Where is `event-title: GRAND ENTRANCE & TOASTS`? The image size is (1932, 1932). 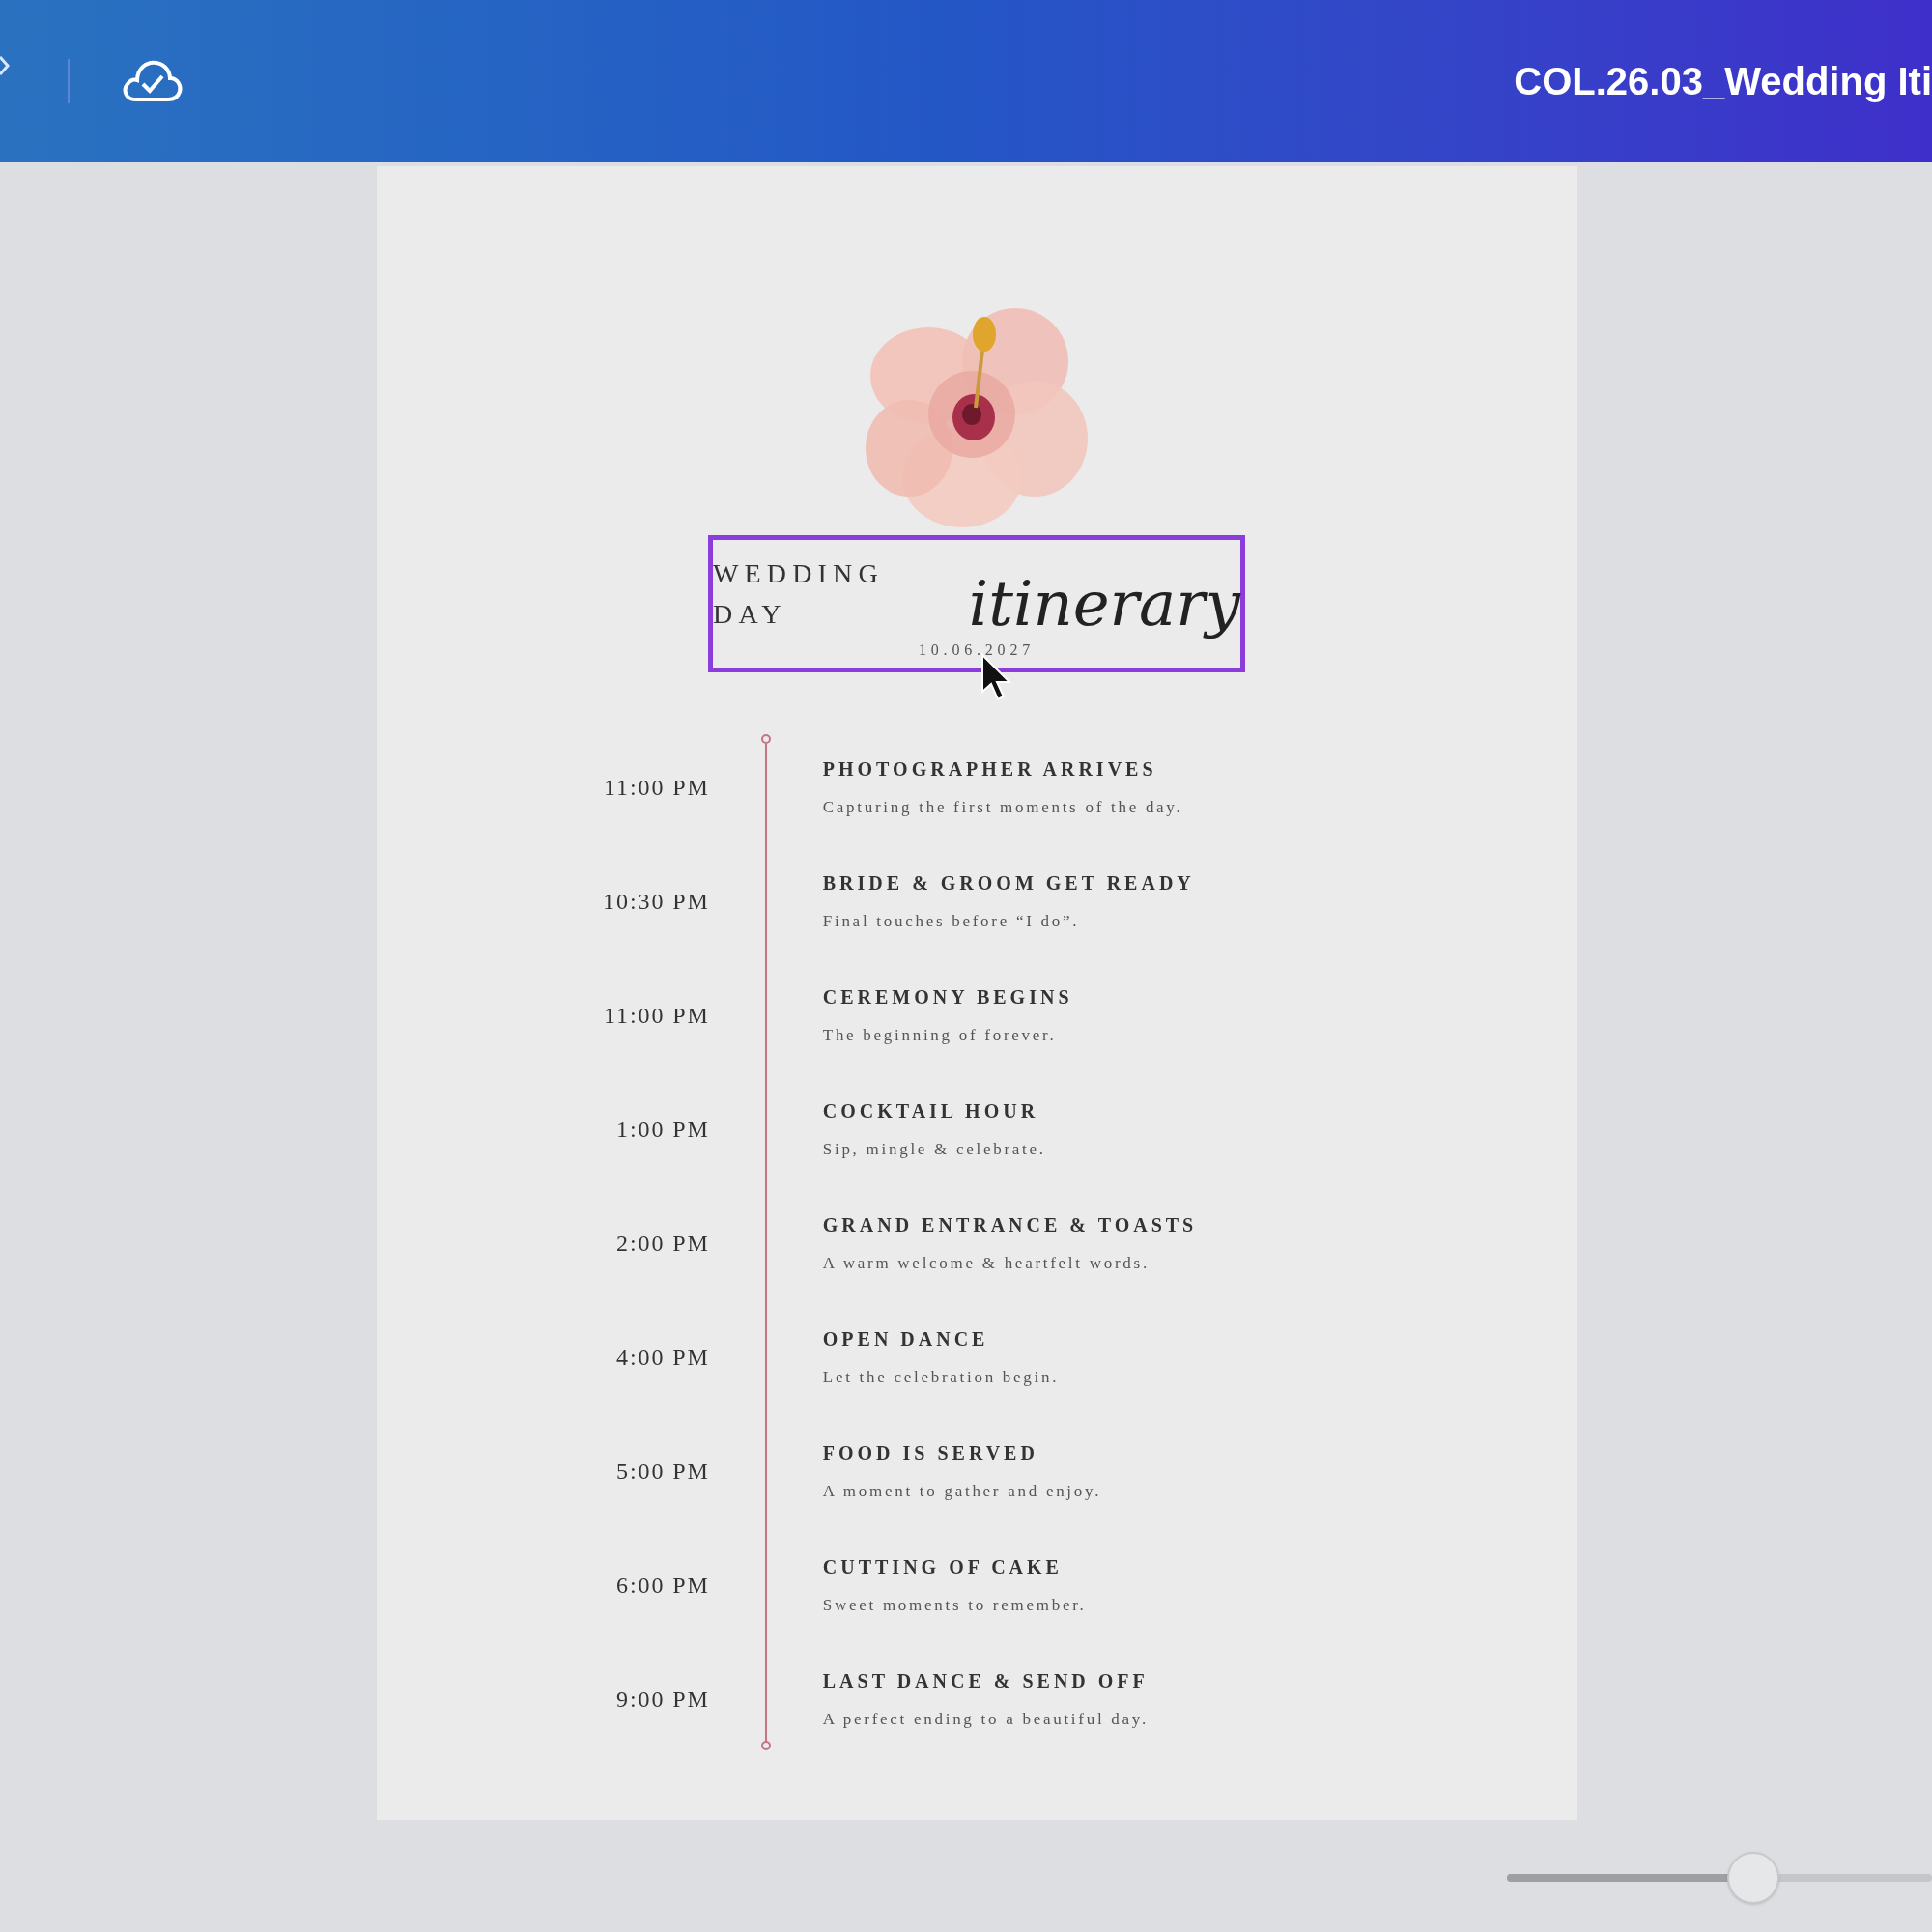
event-title: GRAND ENTRANCE & TOASTS is located at coordinates (1010, 1225).